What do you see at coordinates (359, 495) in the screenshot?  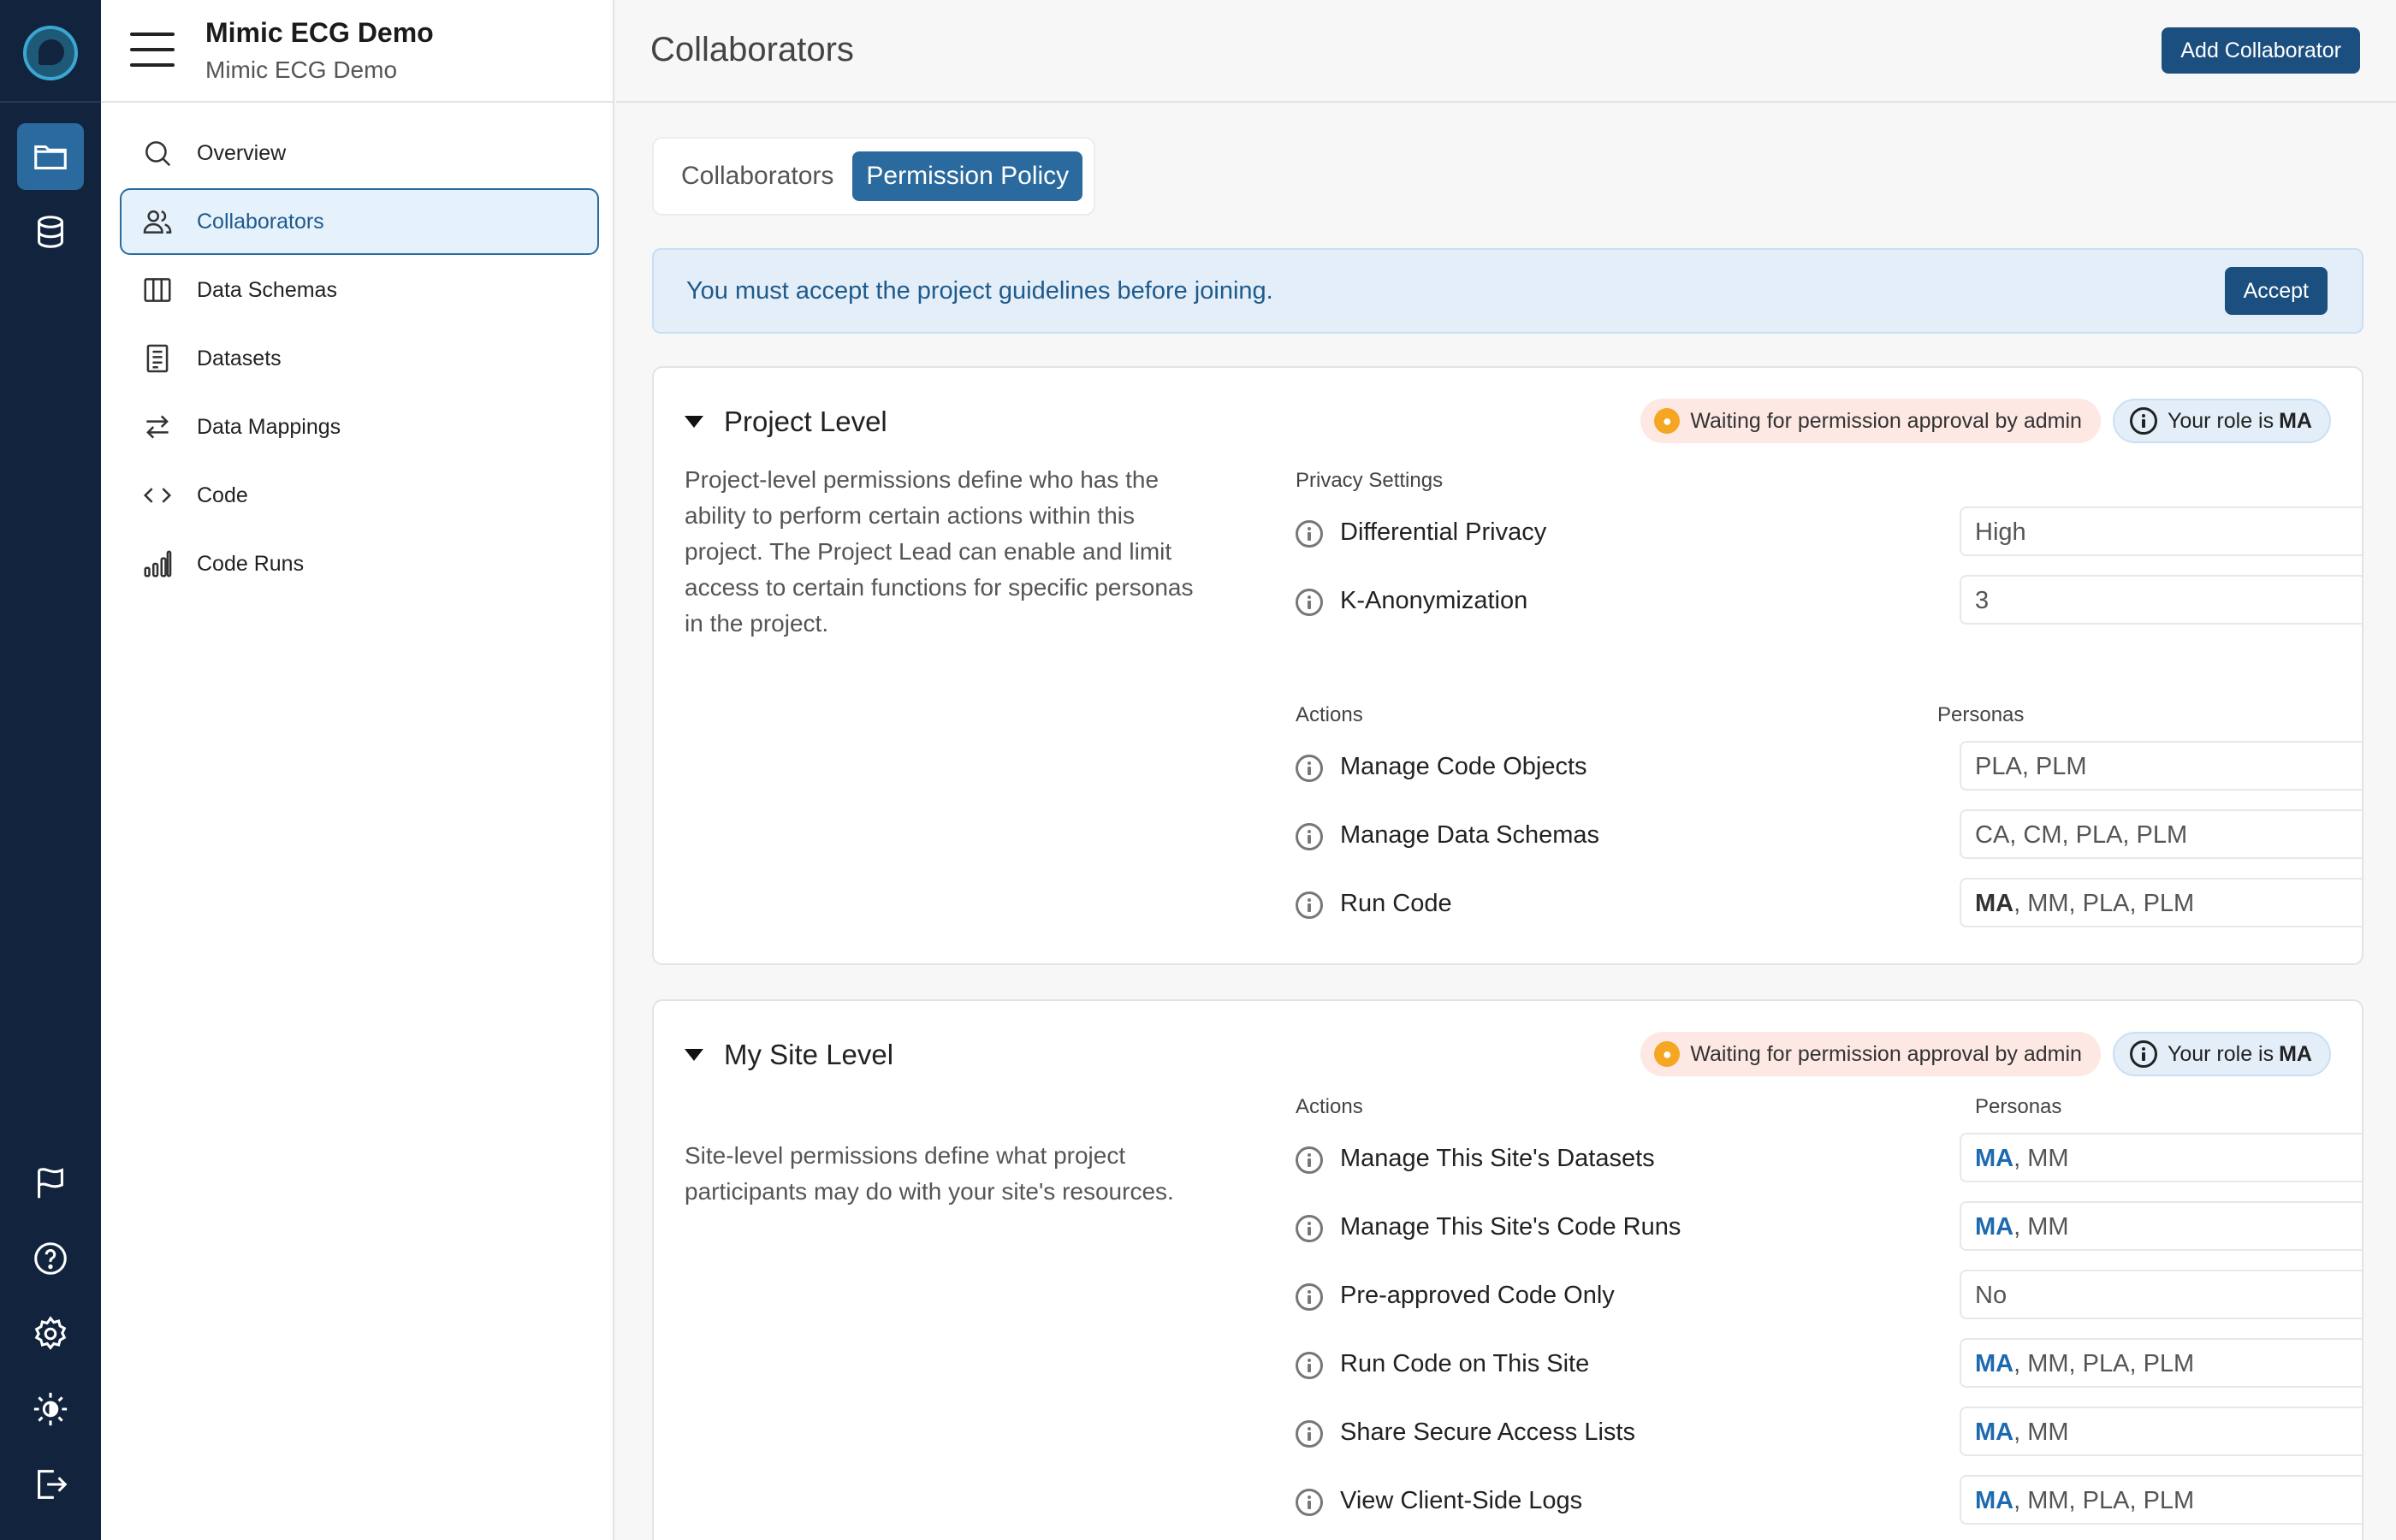 I see `sidebar-item-code: Code` at bounding box center [359, 495].